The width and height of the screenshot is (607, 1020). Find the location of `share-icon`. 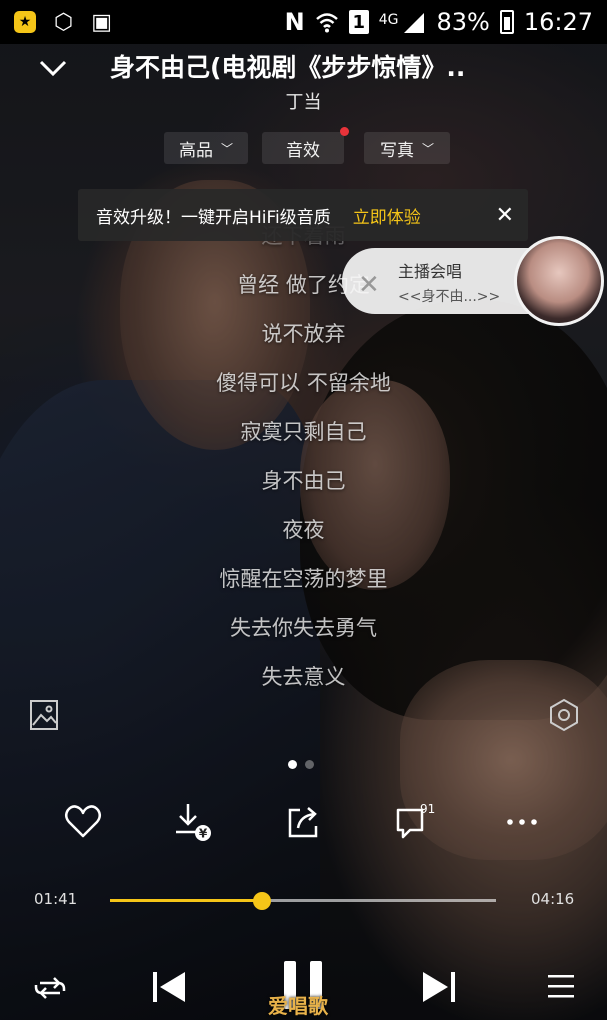

share-icon is located at coordinates (304, 822).